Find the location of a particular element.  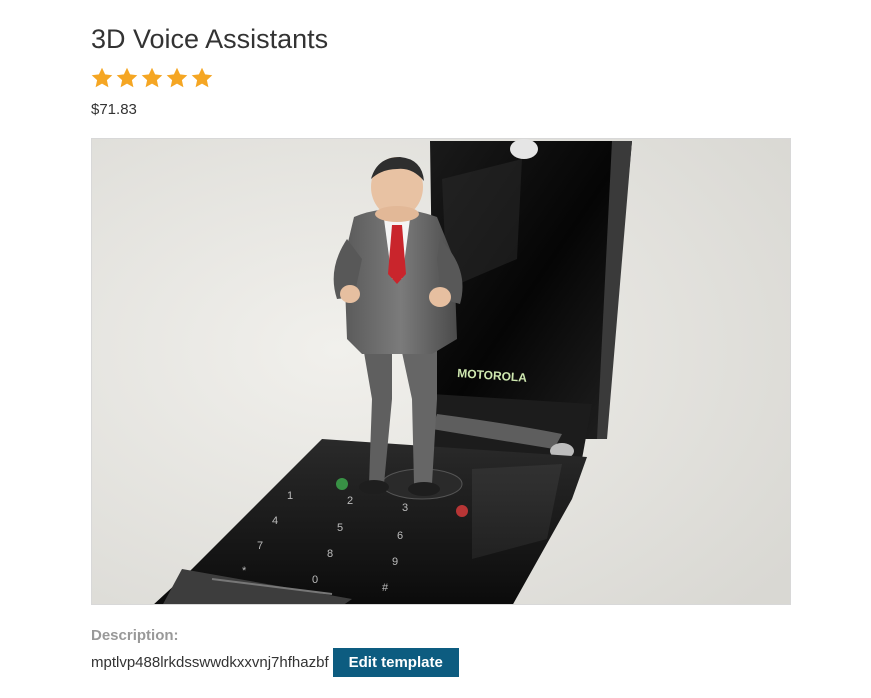

description-label: Description: is located at coordinates (135, 635).